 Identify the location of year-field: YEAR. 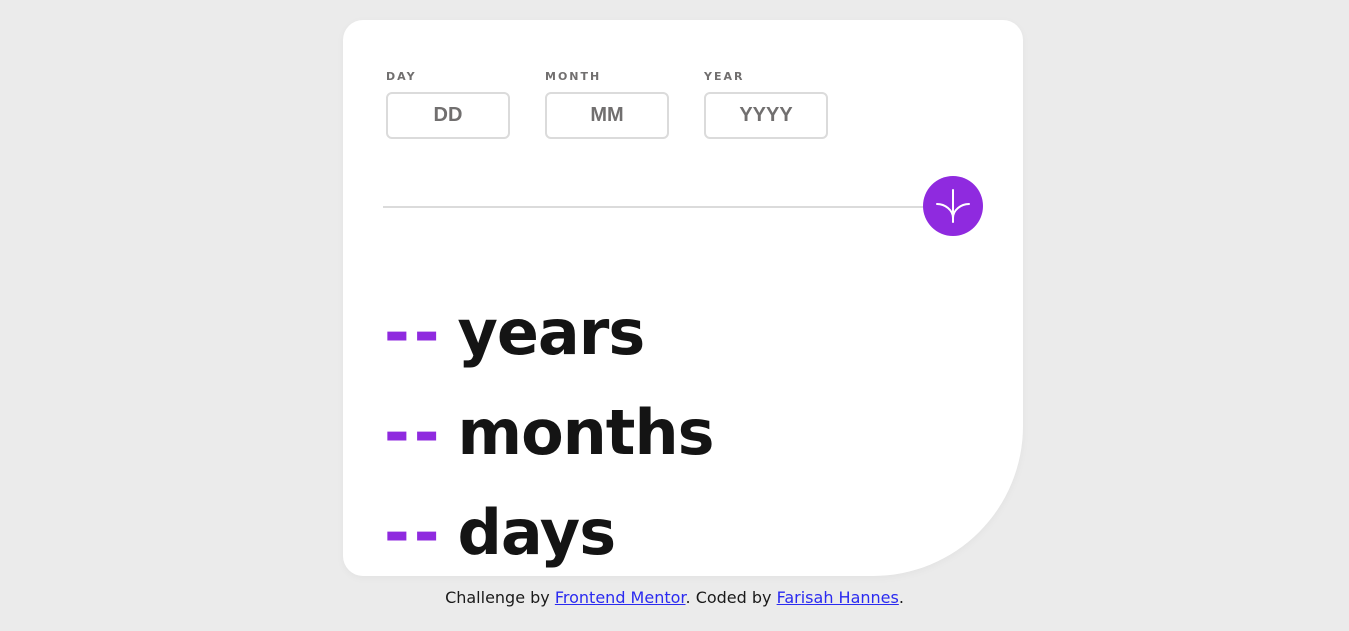
(766, 104).